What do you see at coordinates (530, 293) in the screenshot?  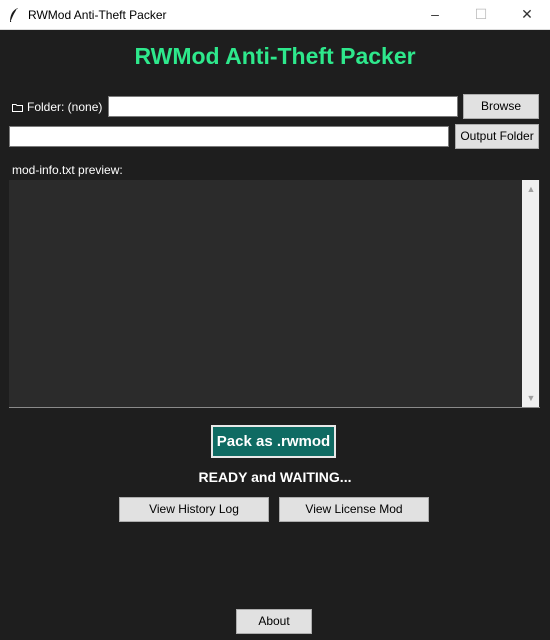 I see `preview-scrollbar: ▲ ▼` at bounding box center [530, 293].